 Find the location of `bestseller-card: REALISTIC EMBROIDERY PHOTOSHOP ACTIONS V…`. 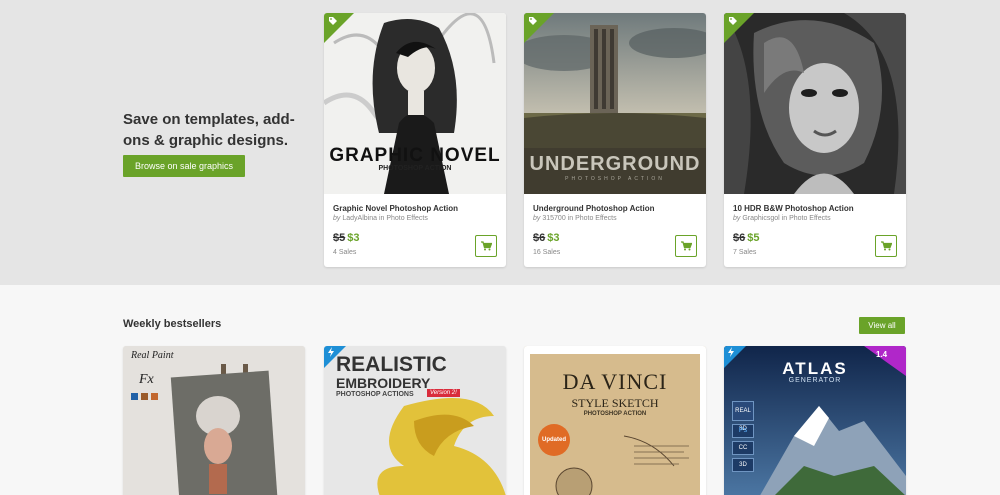

bestseller-card: REALISTIC EMBROIDERY PHOTOSHOP ACTIONS V… is located at coordinates (415, 420).